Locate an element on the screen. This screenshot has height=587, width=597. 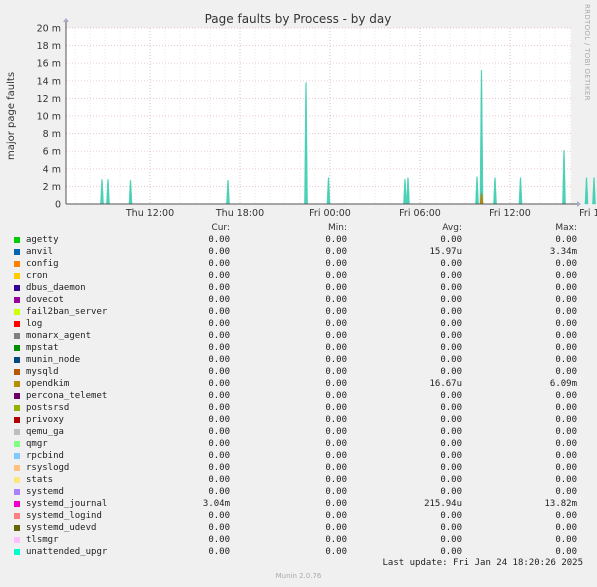
legend-item: systemd_logind 0.00 0.00 0.00 0.00 is located at coordinates (298, 516).